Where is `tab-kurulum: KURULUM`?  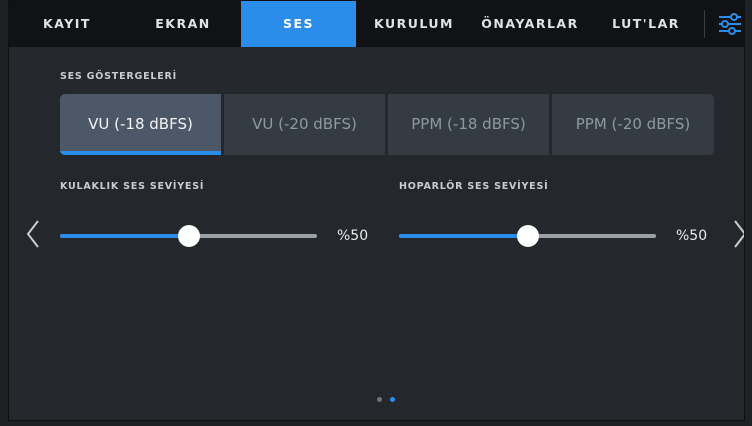
tab-kurulum: KURULUM is located at coordinates (414, 24).